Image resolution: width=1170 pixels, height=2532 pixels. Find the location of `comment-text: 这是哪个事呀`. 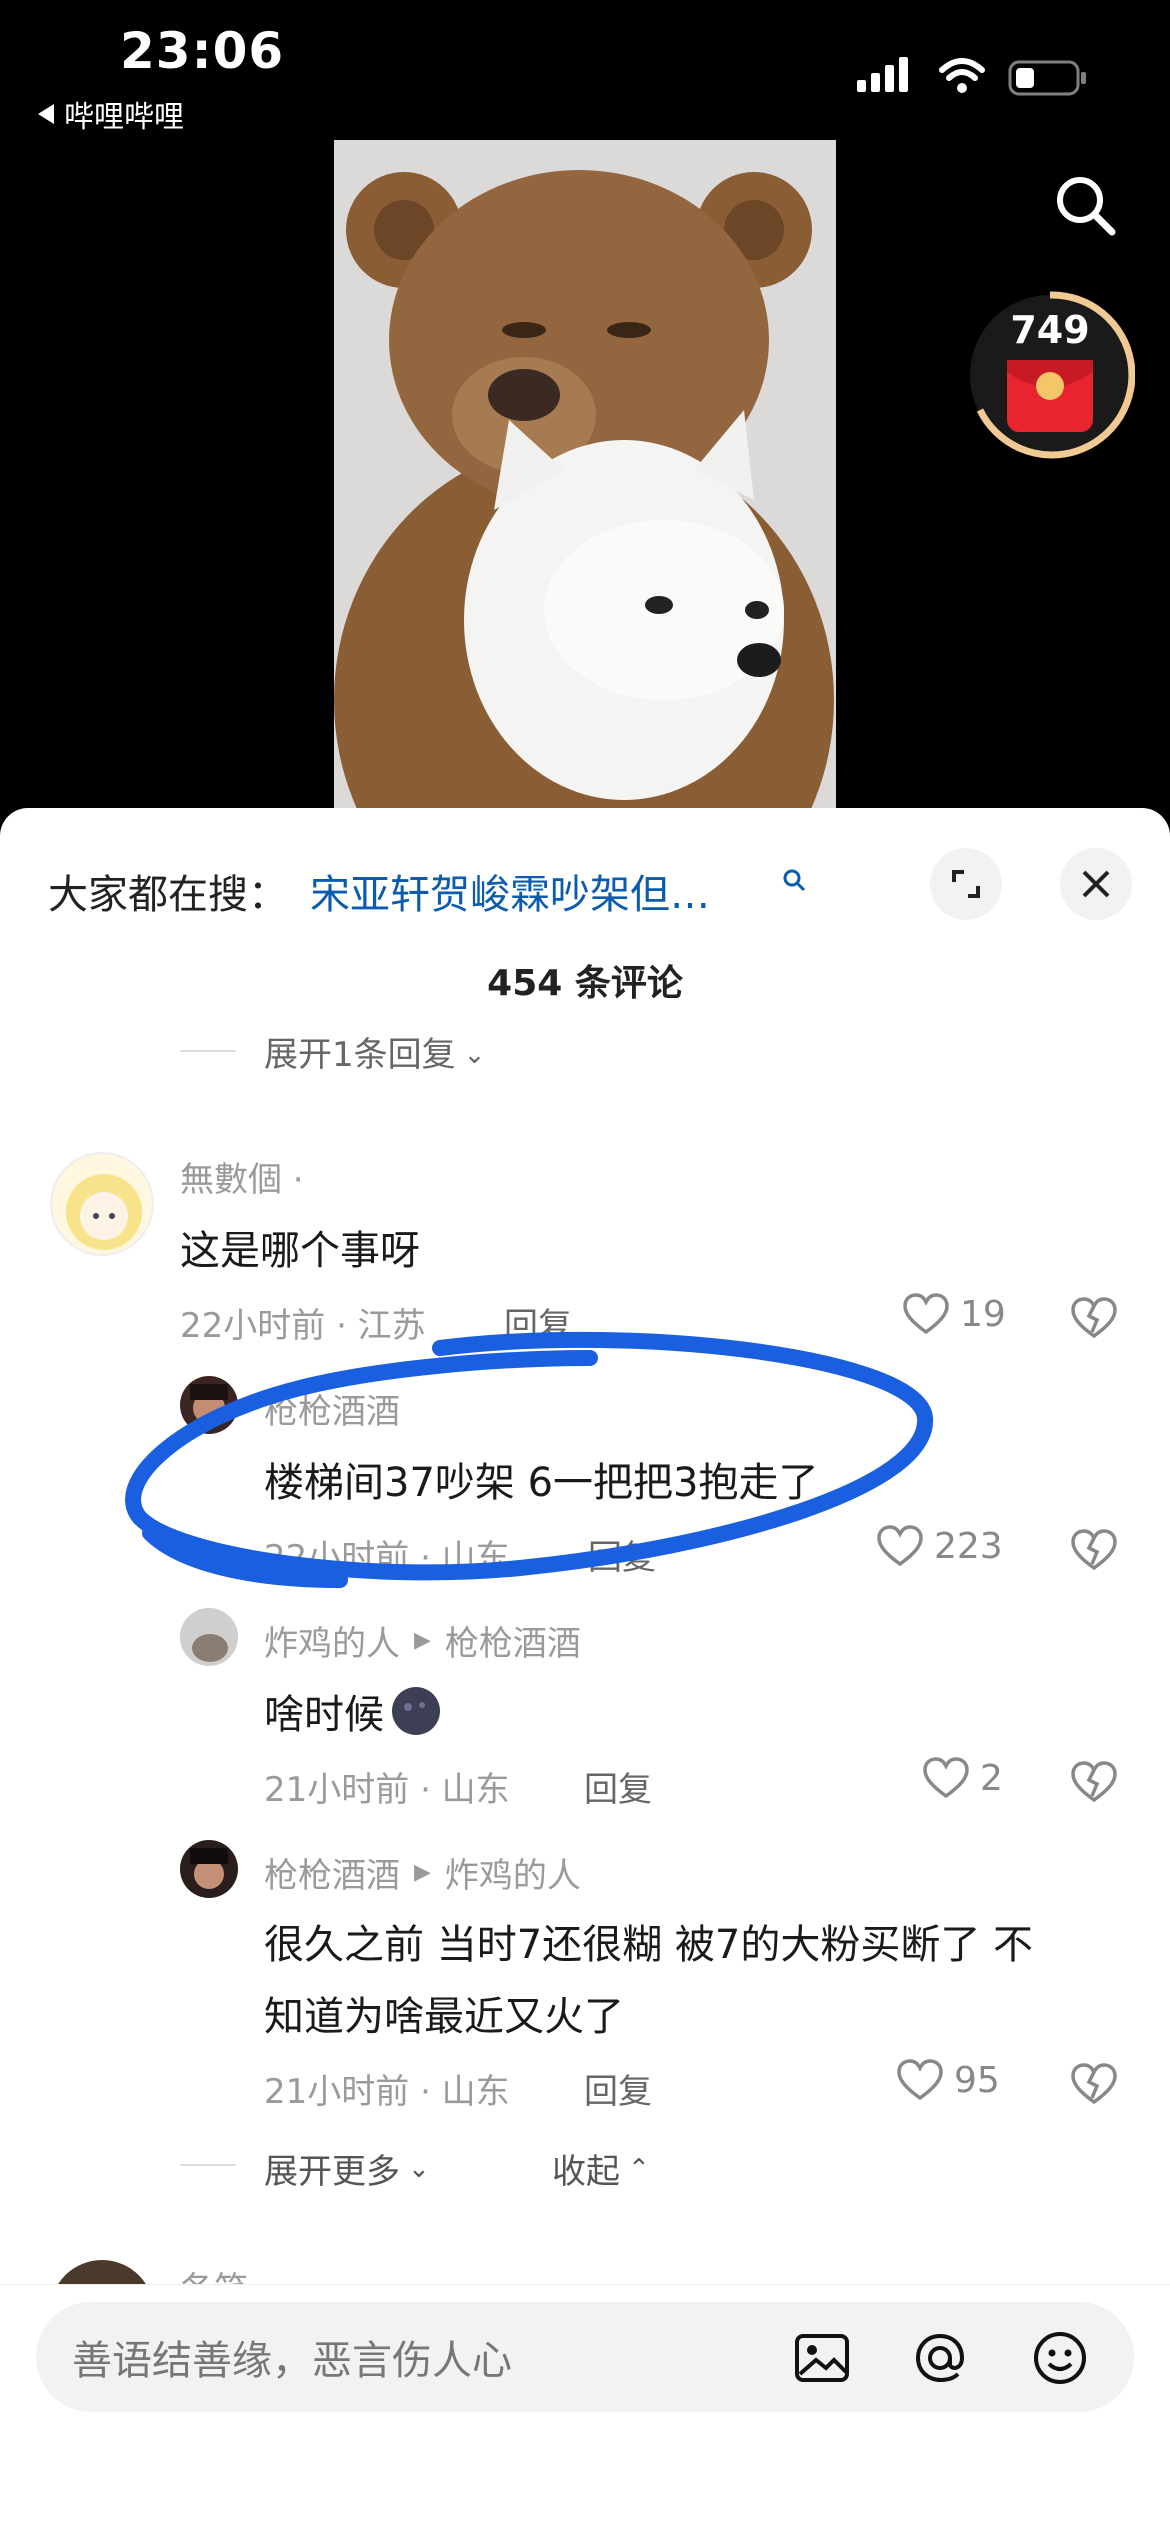

comment-text: 这是哪个事呀 is located at coordinates (300, 1251).